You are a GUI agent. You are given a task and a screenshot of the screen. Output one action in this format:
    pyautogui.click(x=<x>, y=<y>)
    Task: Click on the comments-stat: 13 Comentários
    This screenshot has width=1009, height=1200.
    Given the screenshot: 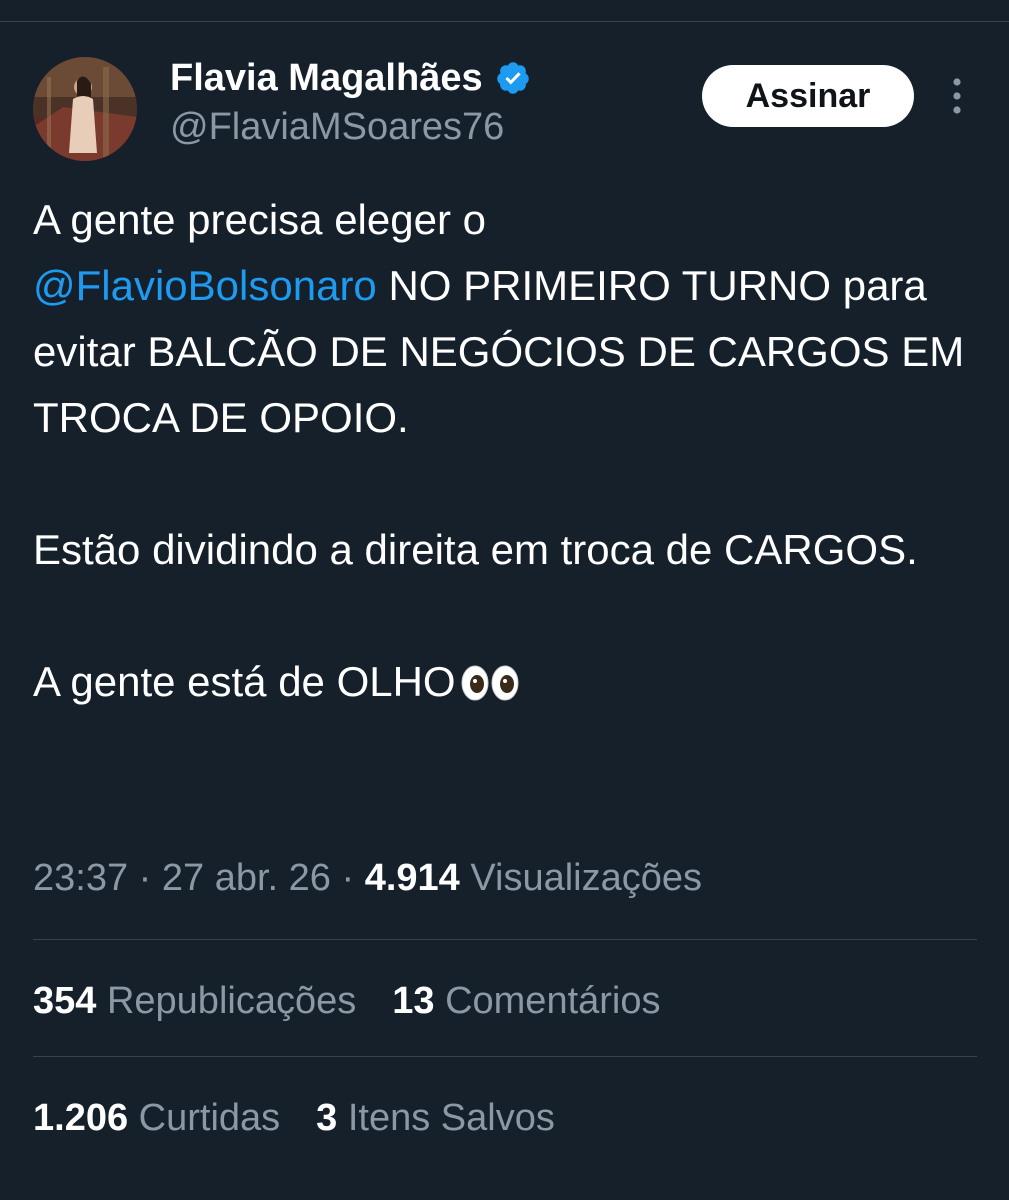 What is the action you would take?
    pyautogui.click(x=526, y=1001)
    